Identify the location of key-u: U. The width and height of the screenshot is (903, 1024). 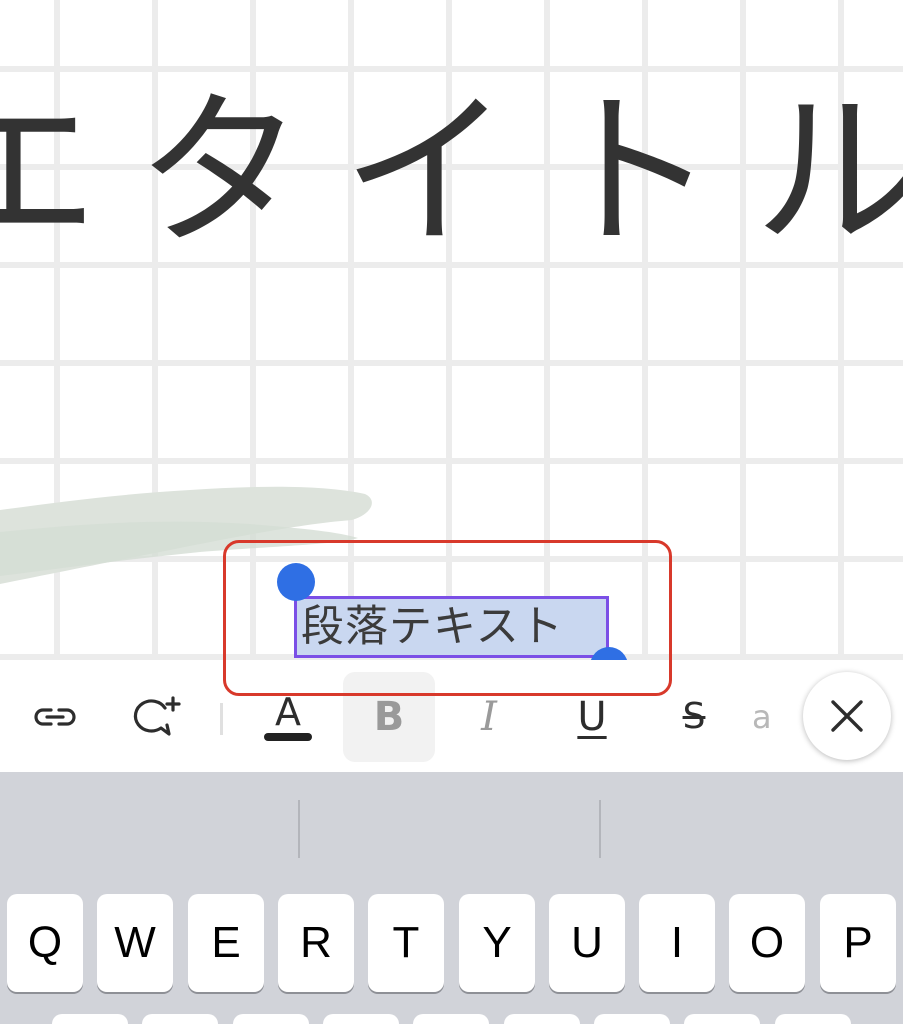
(587, 943).